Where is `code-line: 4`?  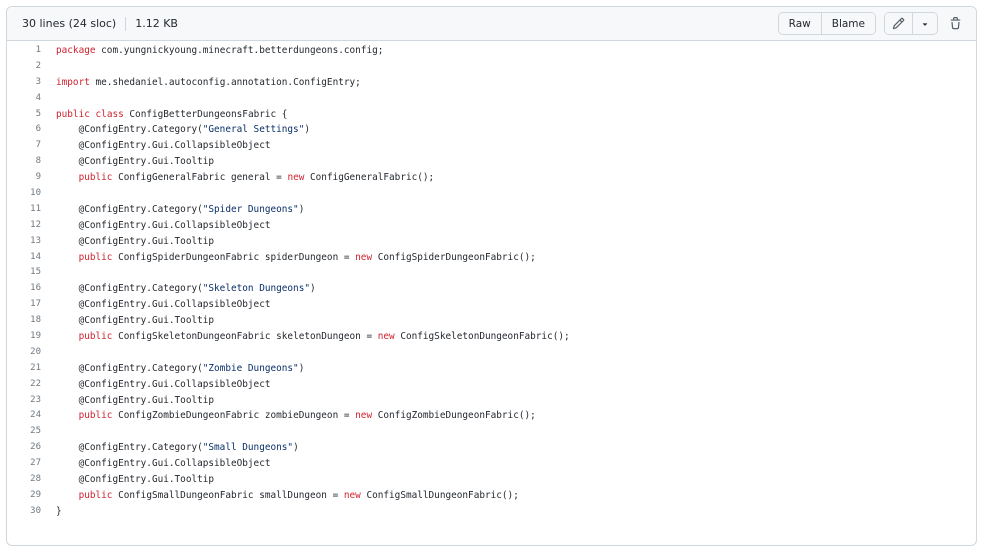
code-line: 4 is located at coordinates (491, 99).